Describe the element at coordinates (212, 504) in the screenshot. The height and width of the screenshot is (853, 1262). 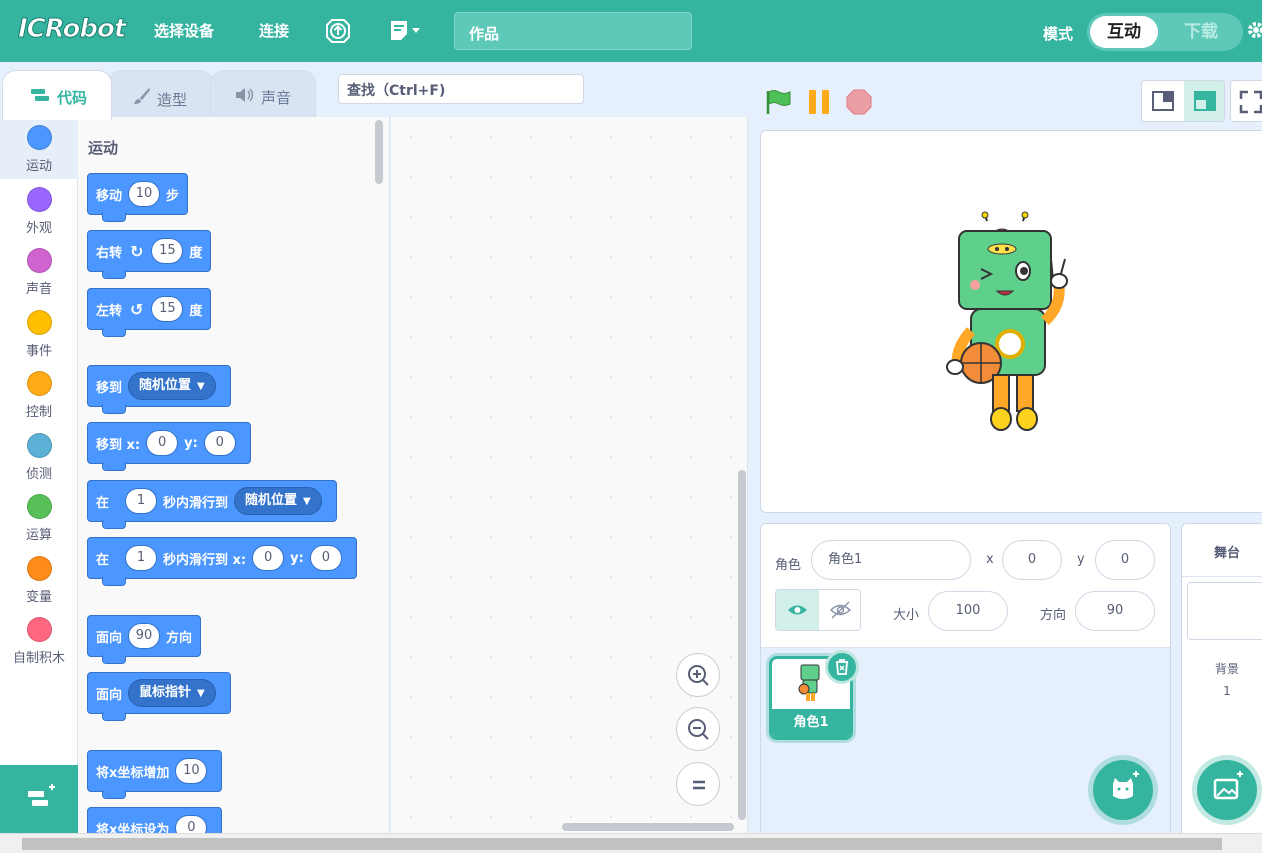
I see `block-glide: 在 1 秒内滑行到 随机位置 ▼` at that location.